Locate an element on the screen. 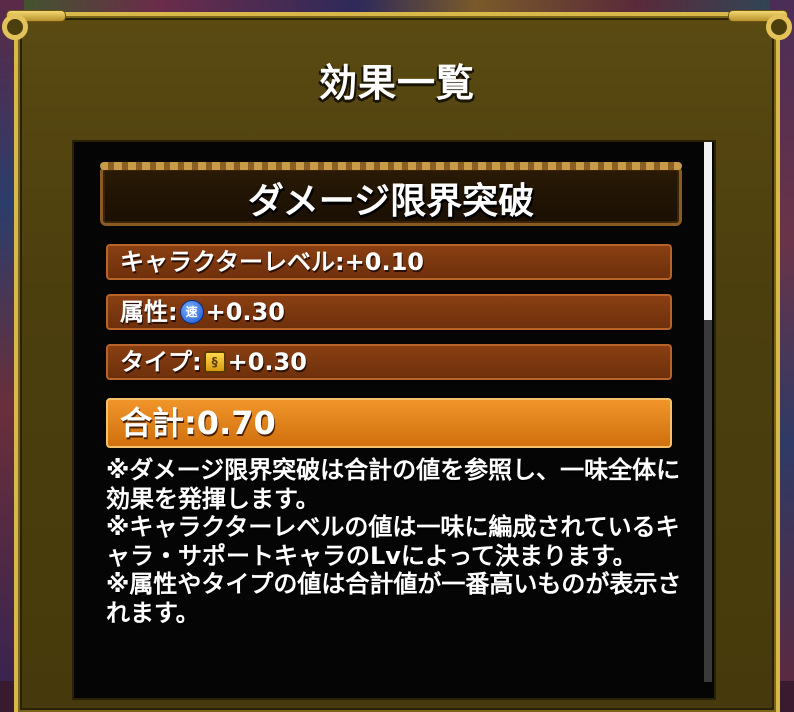  curl-ornament-left-icon is located at coordinates (15, 27).